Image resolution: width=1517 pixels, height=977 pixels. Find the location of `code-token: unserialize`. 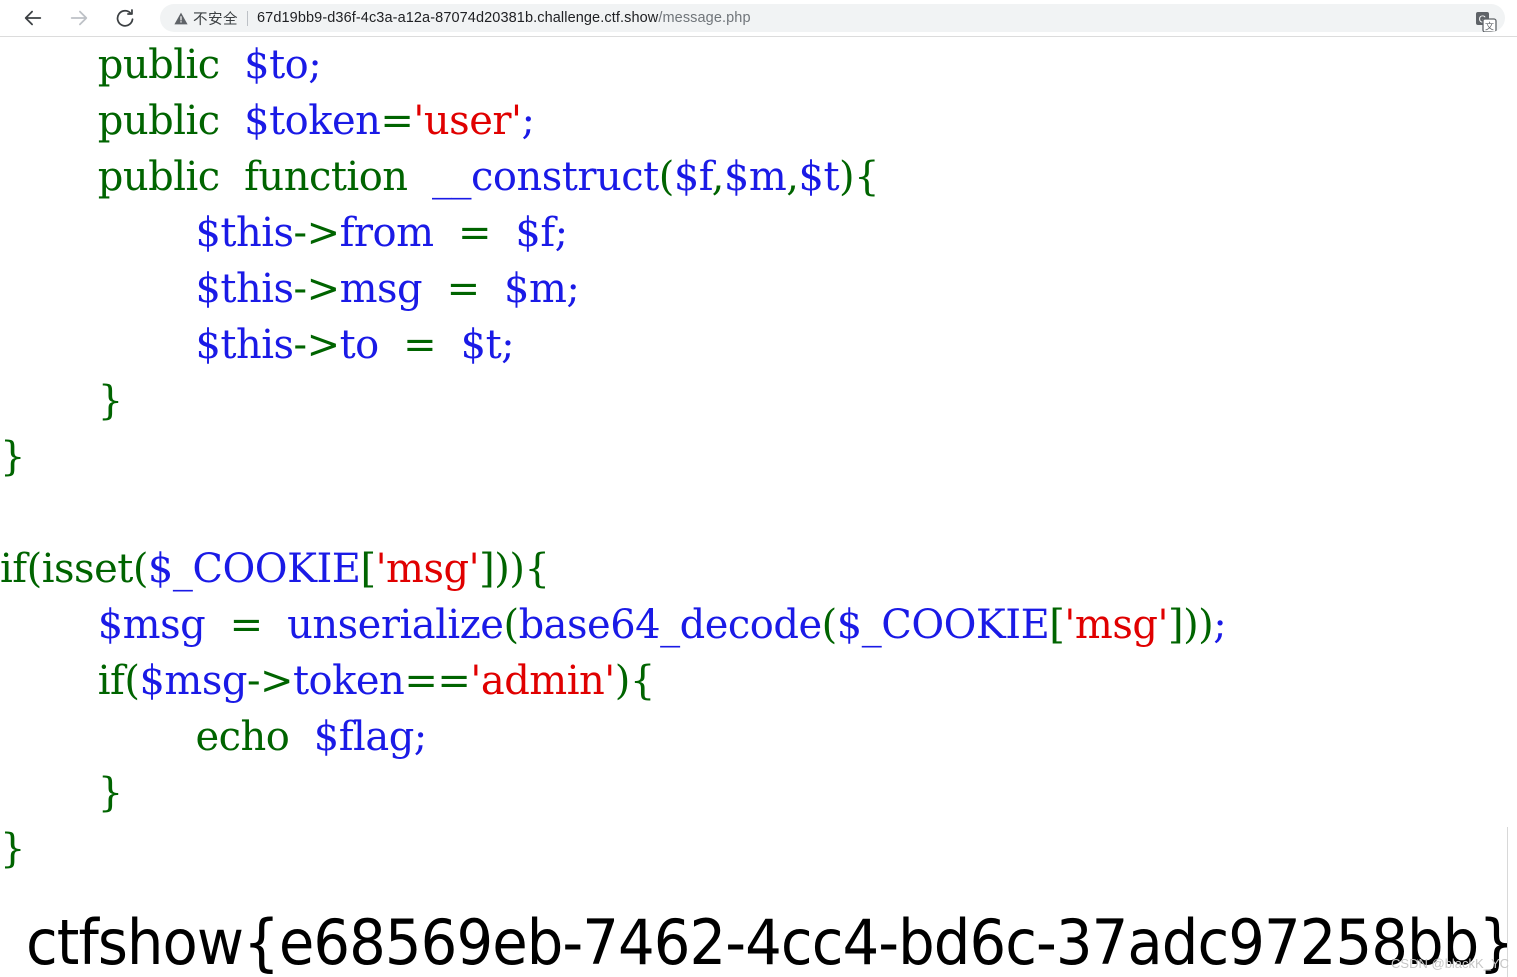

code-token: unserialize is located at coordinates (395, 625).